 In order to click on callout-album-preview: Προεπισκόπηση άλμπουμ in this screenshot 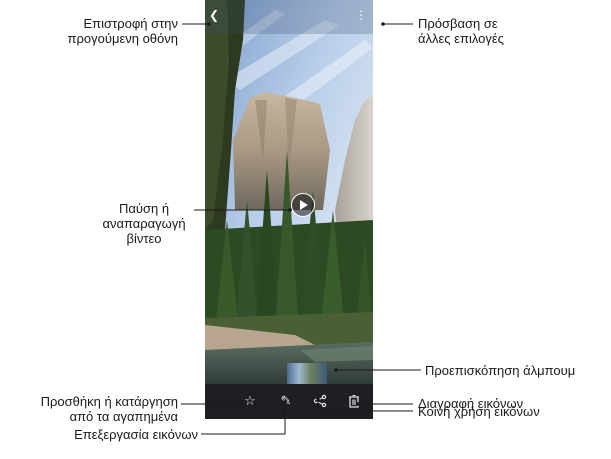, I will do `click(500, 370)`.